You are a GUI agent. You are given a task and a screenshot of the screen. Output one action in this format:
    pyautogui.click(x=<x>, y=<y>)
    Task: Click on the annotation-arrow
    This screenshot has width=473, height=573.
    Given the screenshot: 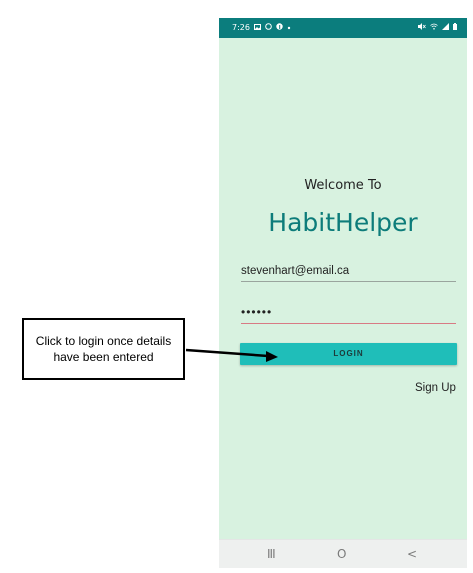 What is the action you would take?
    pyautogui.click(x=231, y=355)
    